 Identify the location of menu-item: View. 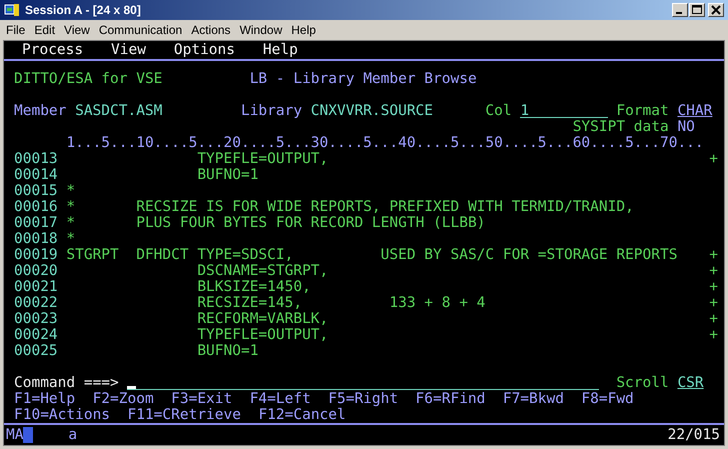
(77, 30).